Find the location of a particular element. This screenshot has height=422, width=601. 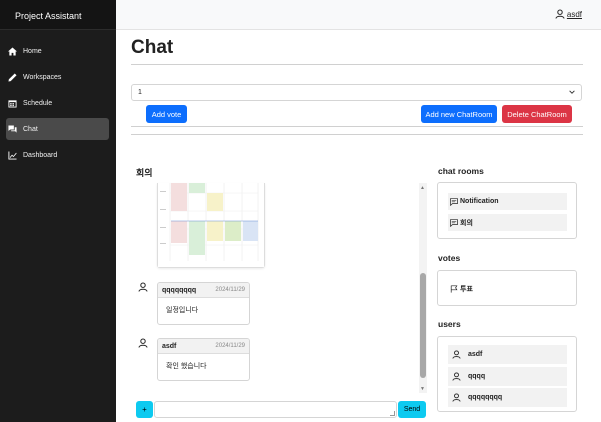

message-text: 일정입니다 is located at coordinates (182, 310).